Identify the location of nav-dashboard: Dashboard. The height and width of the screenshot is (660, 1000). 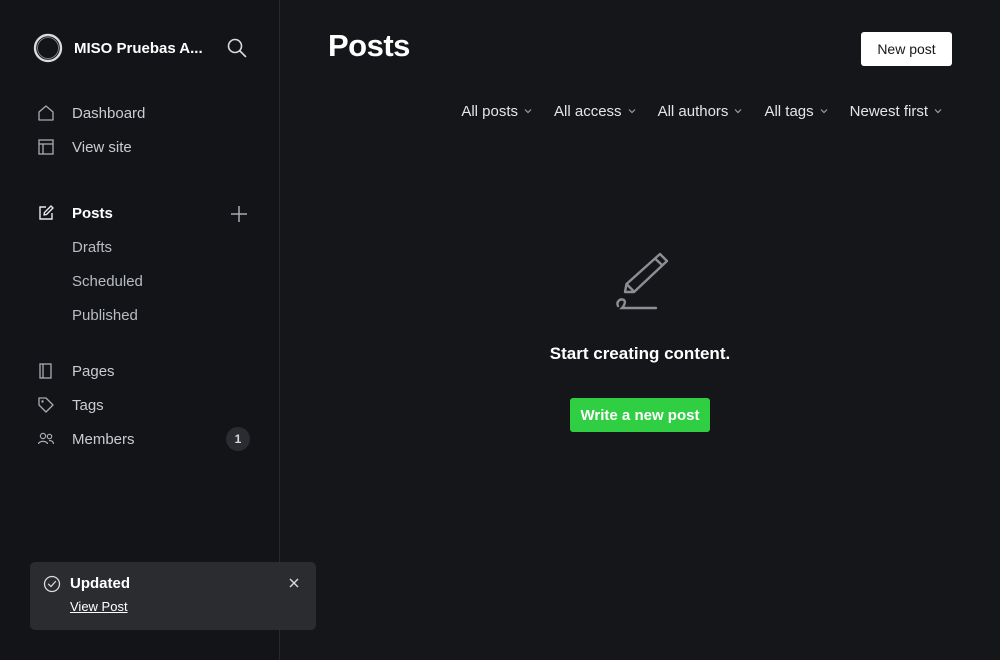
(144, 113).